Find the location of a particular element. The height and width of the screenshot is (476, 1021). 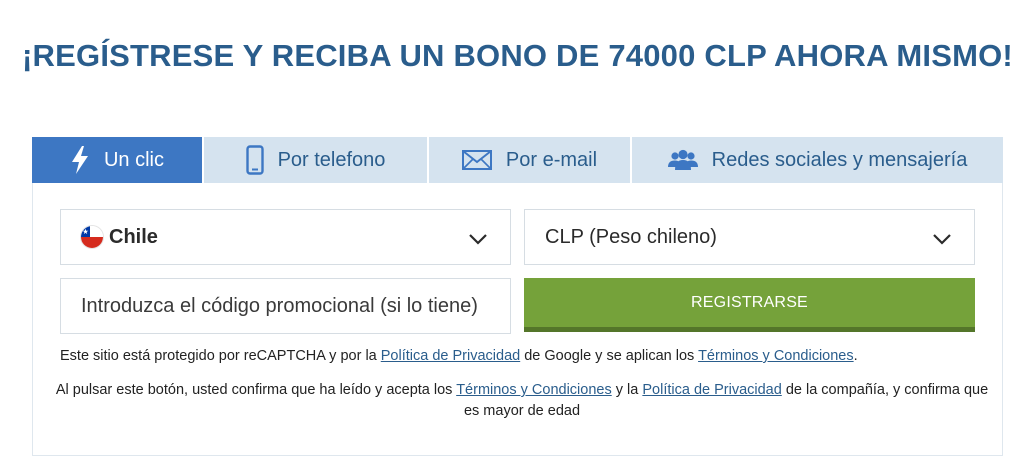

tab-label: Un clic is located at coordinates (133, 159).